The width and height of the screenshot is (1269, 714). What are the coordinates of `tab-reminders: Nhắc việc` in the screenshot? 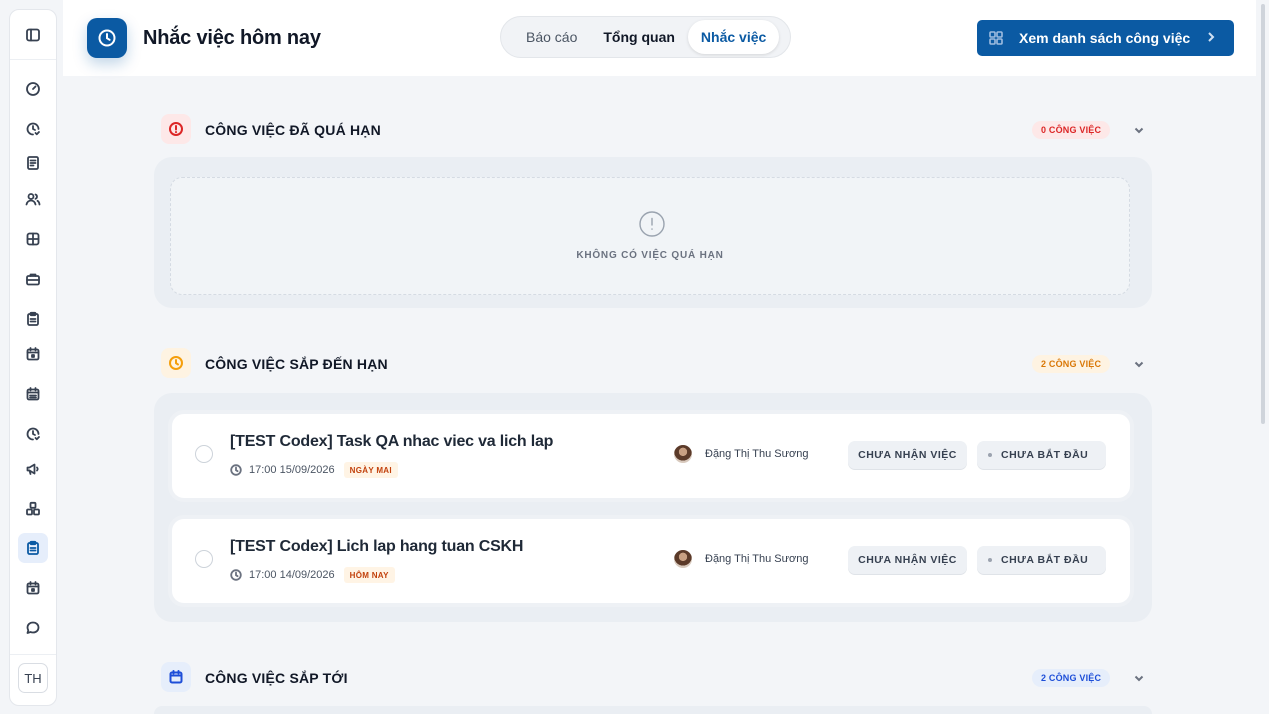 It's located at (733, 37).